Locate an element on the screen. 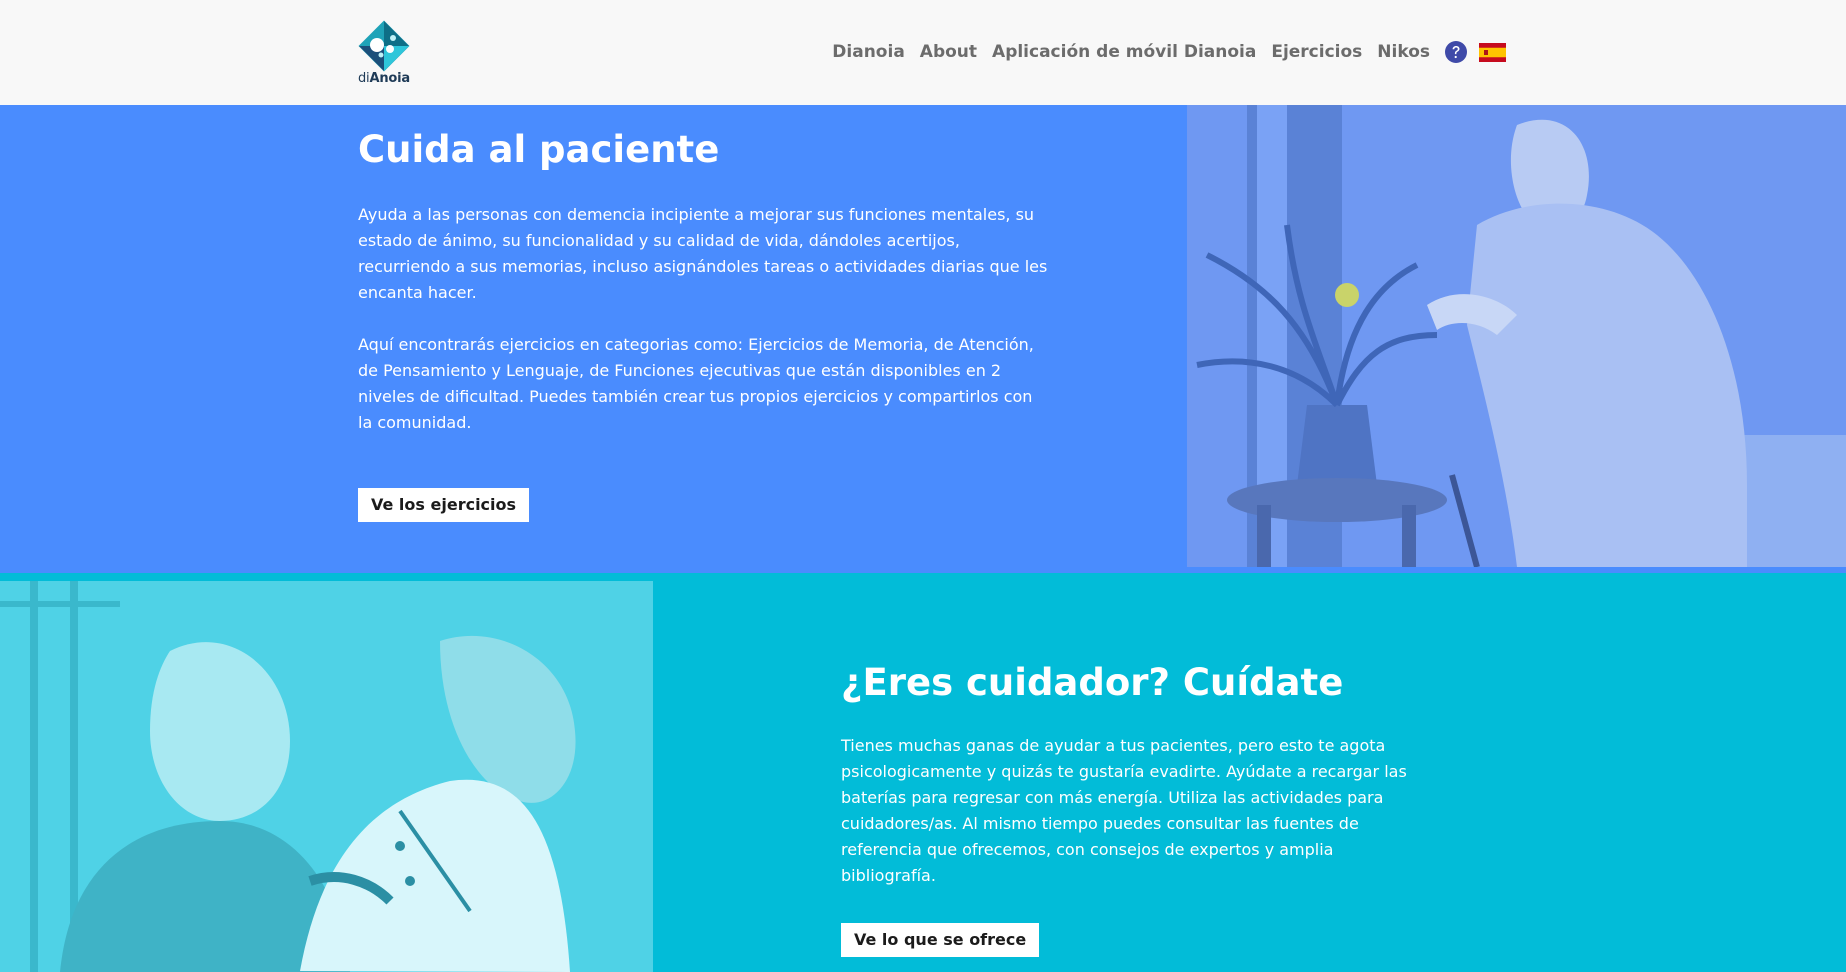 This screenshot has height=972, width=1846. spain-flag-icon is located at coordinates (1492, 52).